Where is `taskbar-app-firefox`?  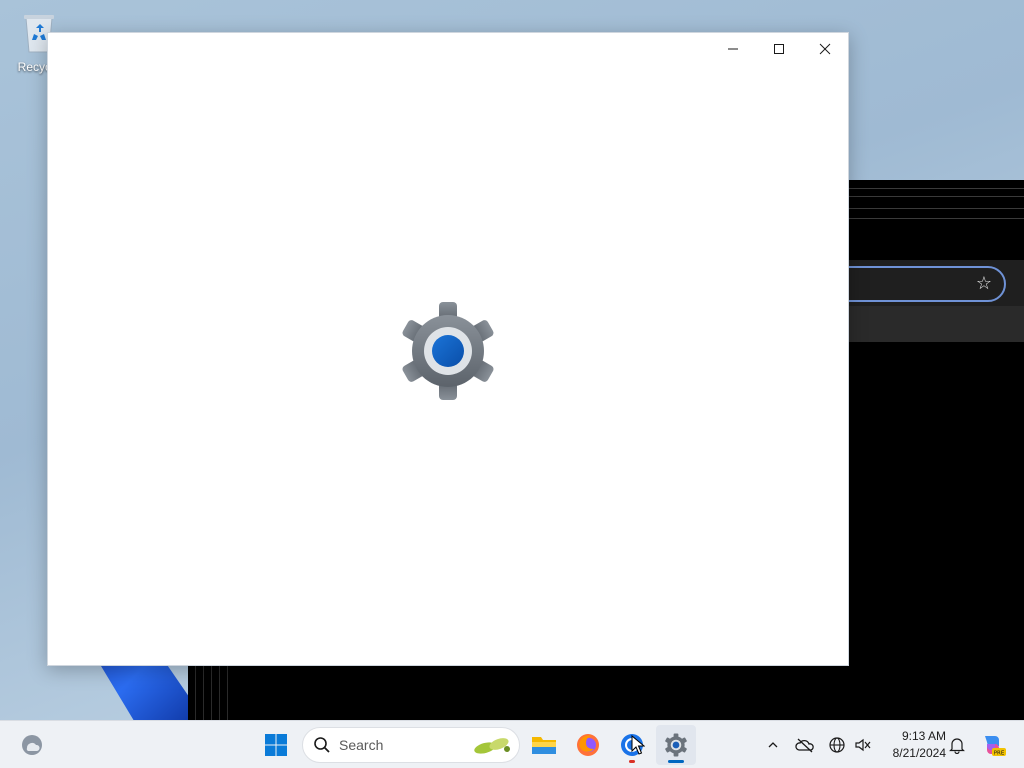
taskbar-app-firefox is located at coordinates (588, 745).